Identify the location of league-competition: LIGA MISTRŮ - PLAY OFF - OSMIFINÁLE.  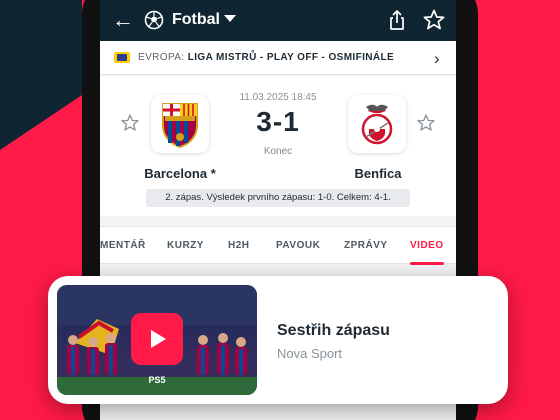
(291, 57).